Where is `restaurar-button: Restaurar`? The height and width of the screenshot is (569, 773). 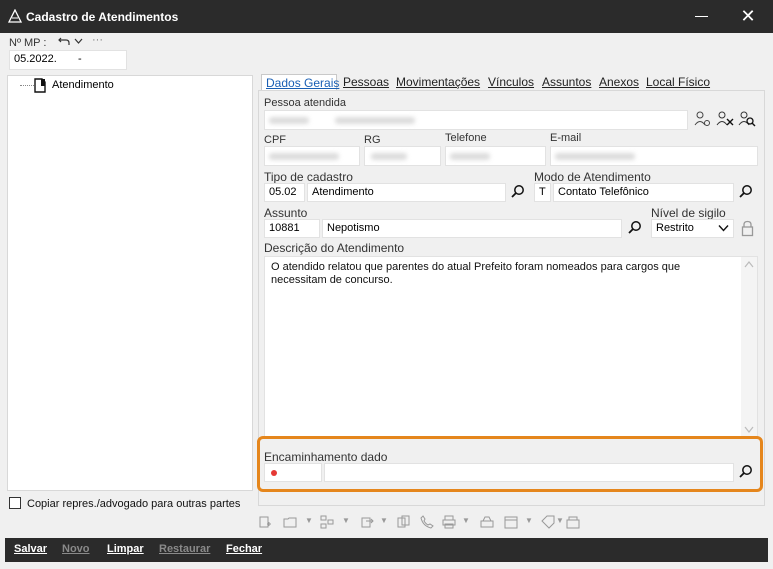
restaurar-button: Restaurar is located at coordinates (184, 549).